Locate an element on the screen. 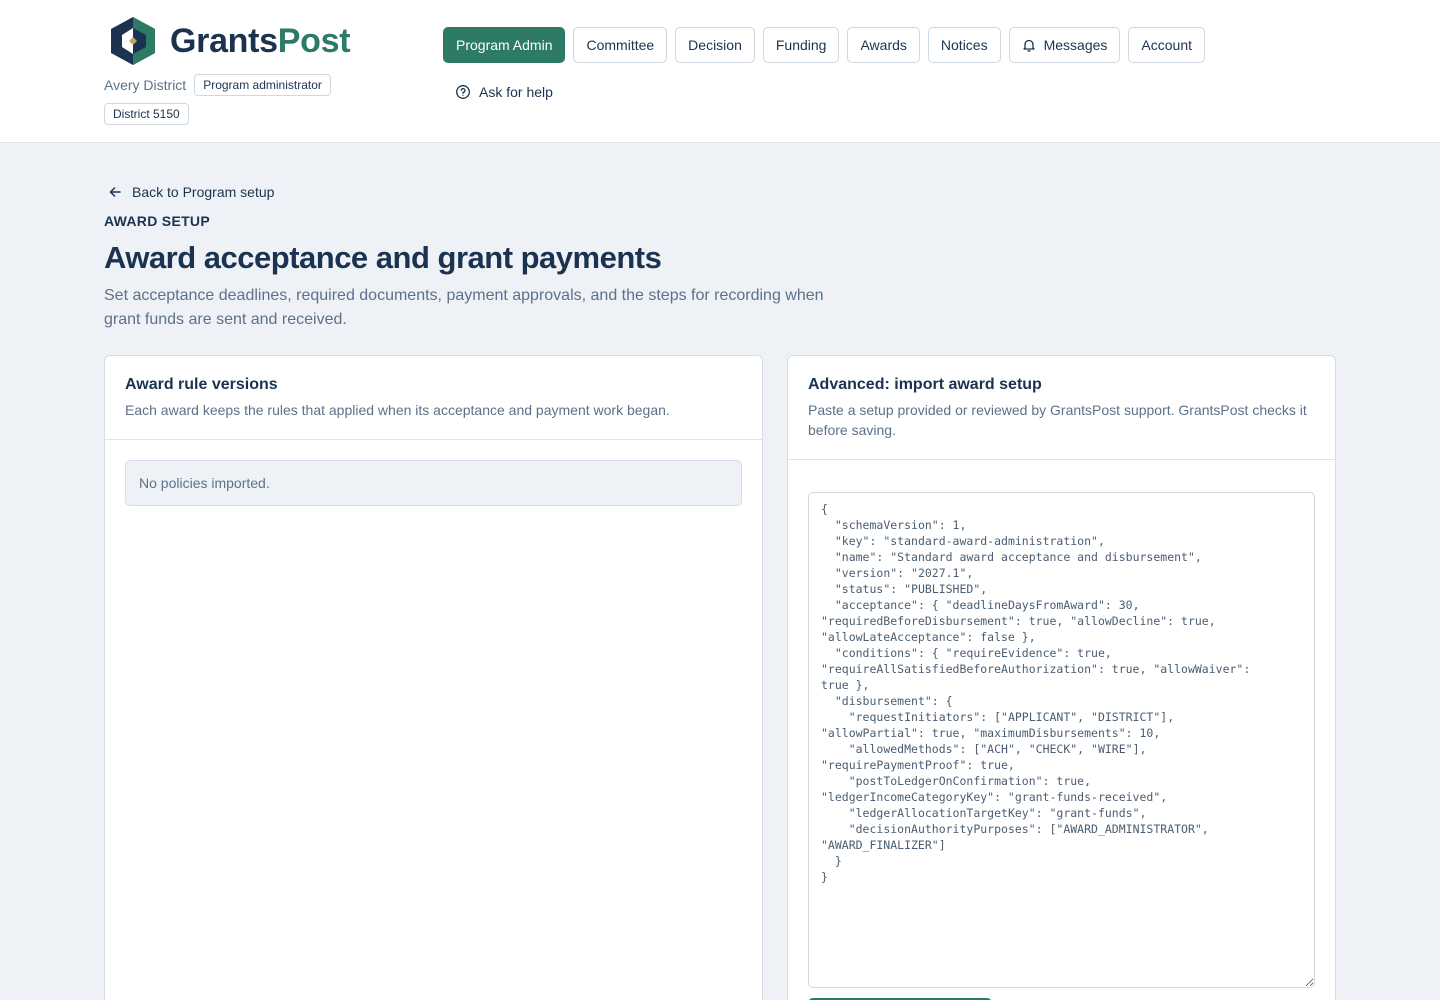  nav-awards: Awards is located at coordinates (883, 45).